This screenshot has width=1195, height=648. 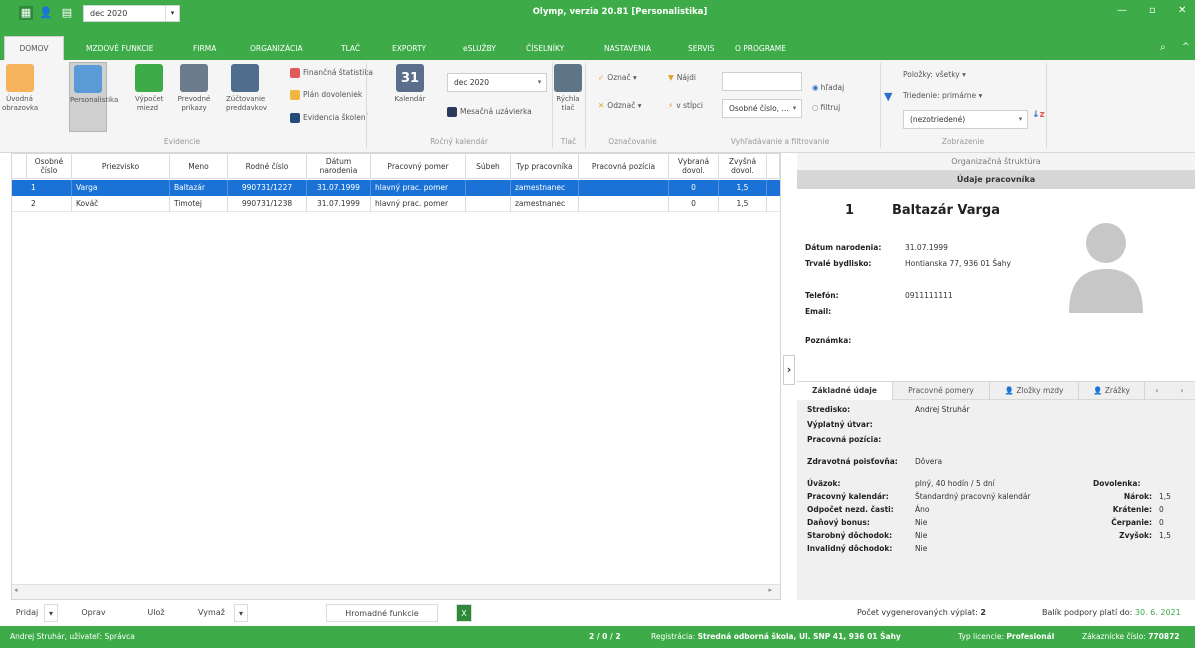 What do you see at coordinates (789, 370) in the screenshot?
I see `expand-panel-icon: ›` at bounding box center [789, 370].